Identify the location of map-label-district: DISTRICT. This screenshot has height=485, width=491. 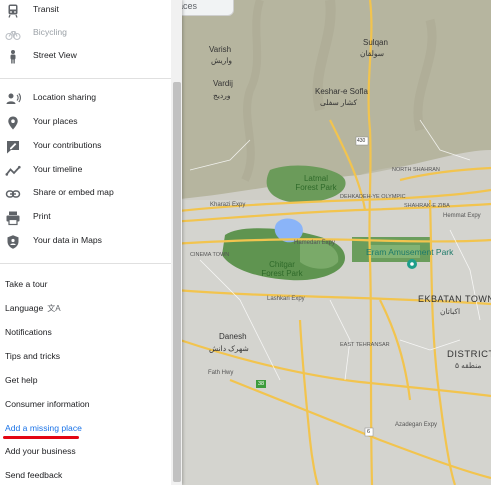
(469, 354).